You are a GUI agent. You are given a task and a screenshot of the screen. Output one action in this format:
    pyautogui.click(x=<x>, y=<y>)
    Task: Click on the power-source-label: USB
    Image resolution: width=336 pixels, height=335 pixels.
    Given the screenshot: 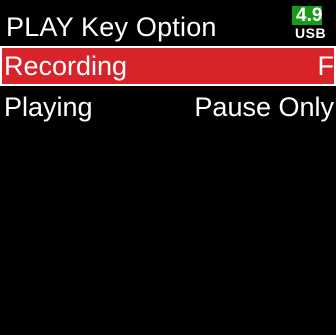 What is the action you would take?
    pyautogui.click(x=311, y=33)
    